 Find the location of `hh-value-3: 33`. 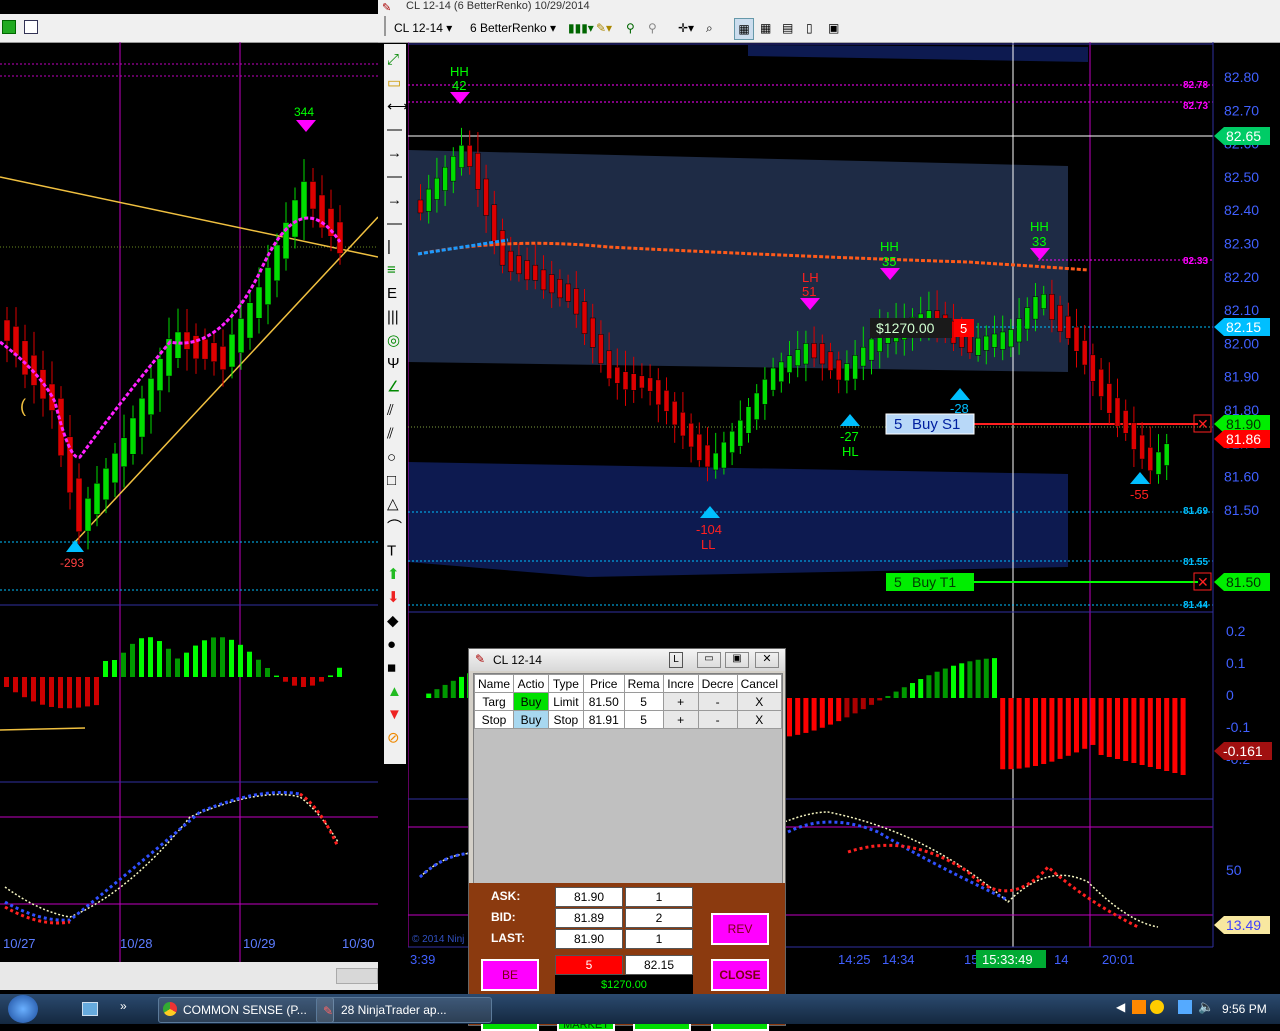

hh-value-3: 33 is located at coordinates (1039, 241).